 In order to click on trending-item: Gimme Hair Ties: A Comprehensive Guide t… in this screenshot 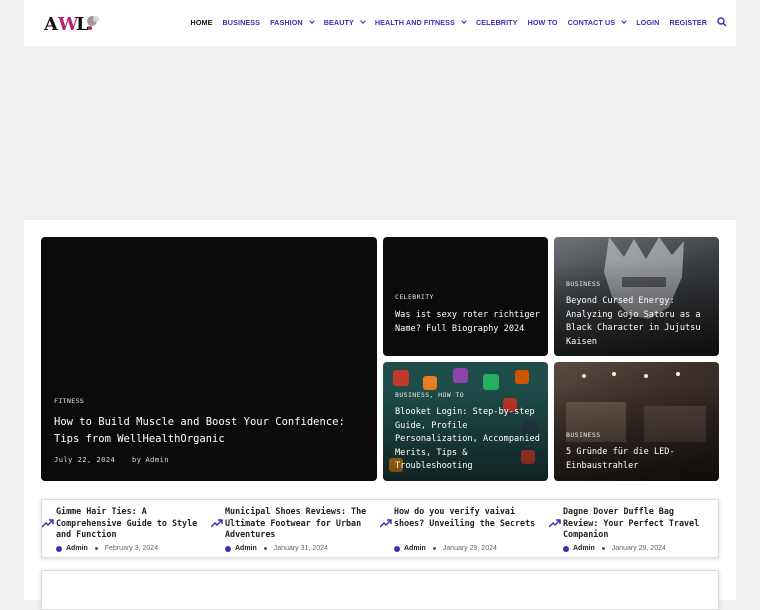, I will do `click(126, 528)`.